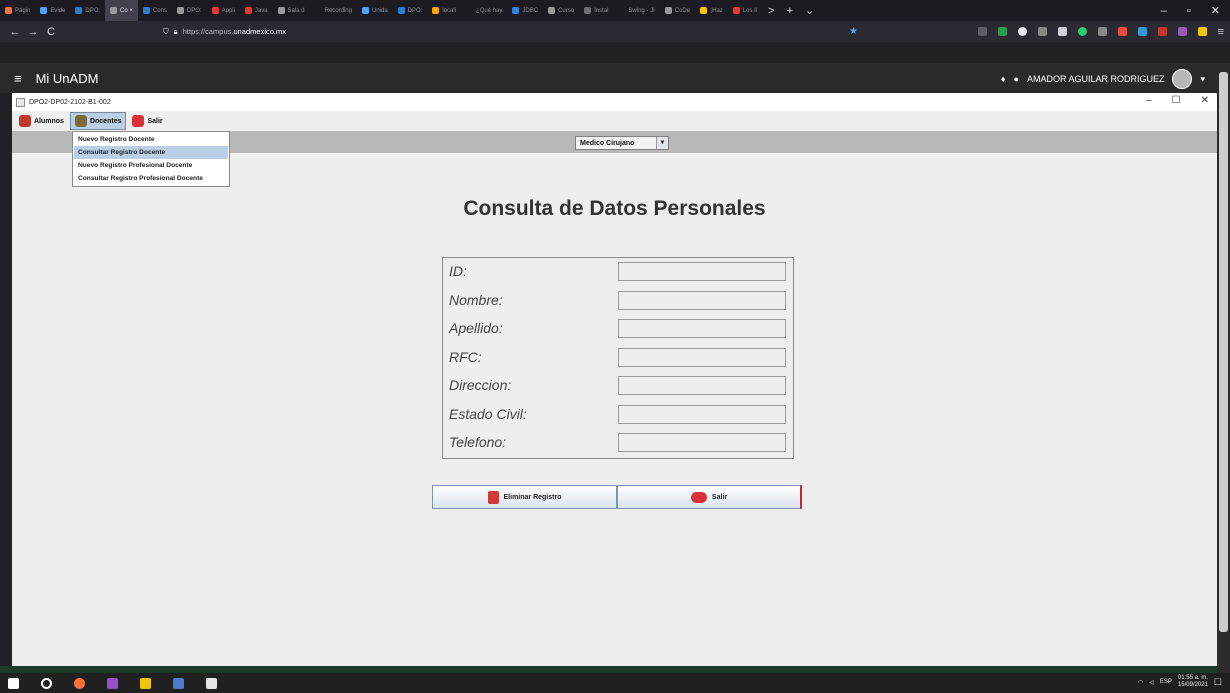  Describe the element at coordinates (13, 683) in the screenshot. I see `windows-start-icon` at that location.